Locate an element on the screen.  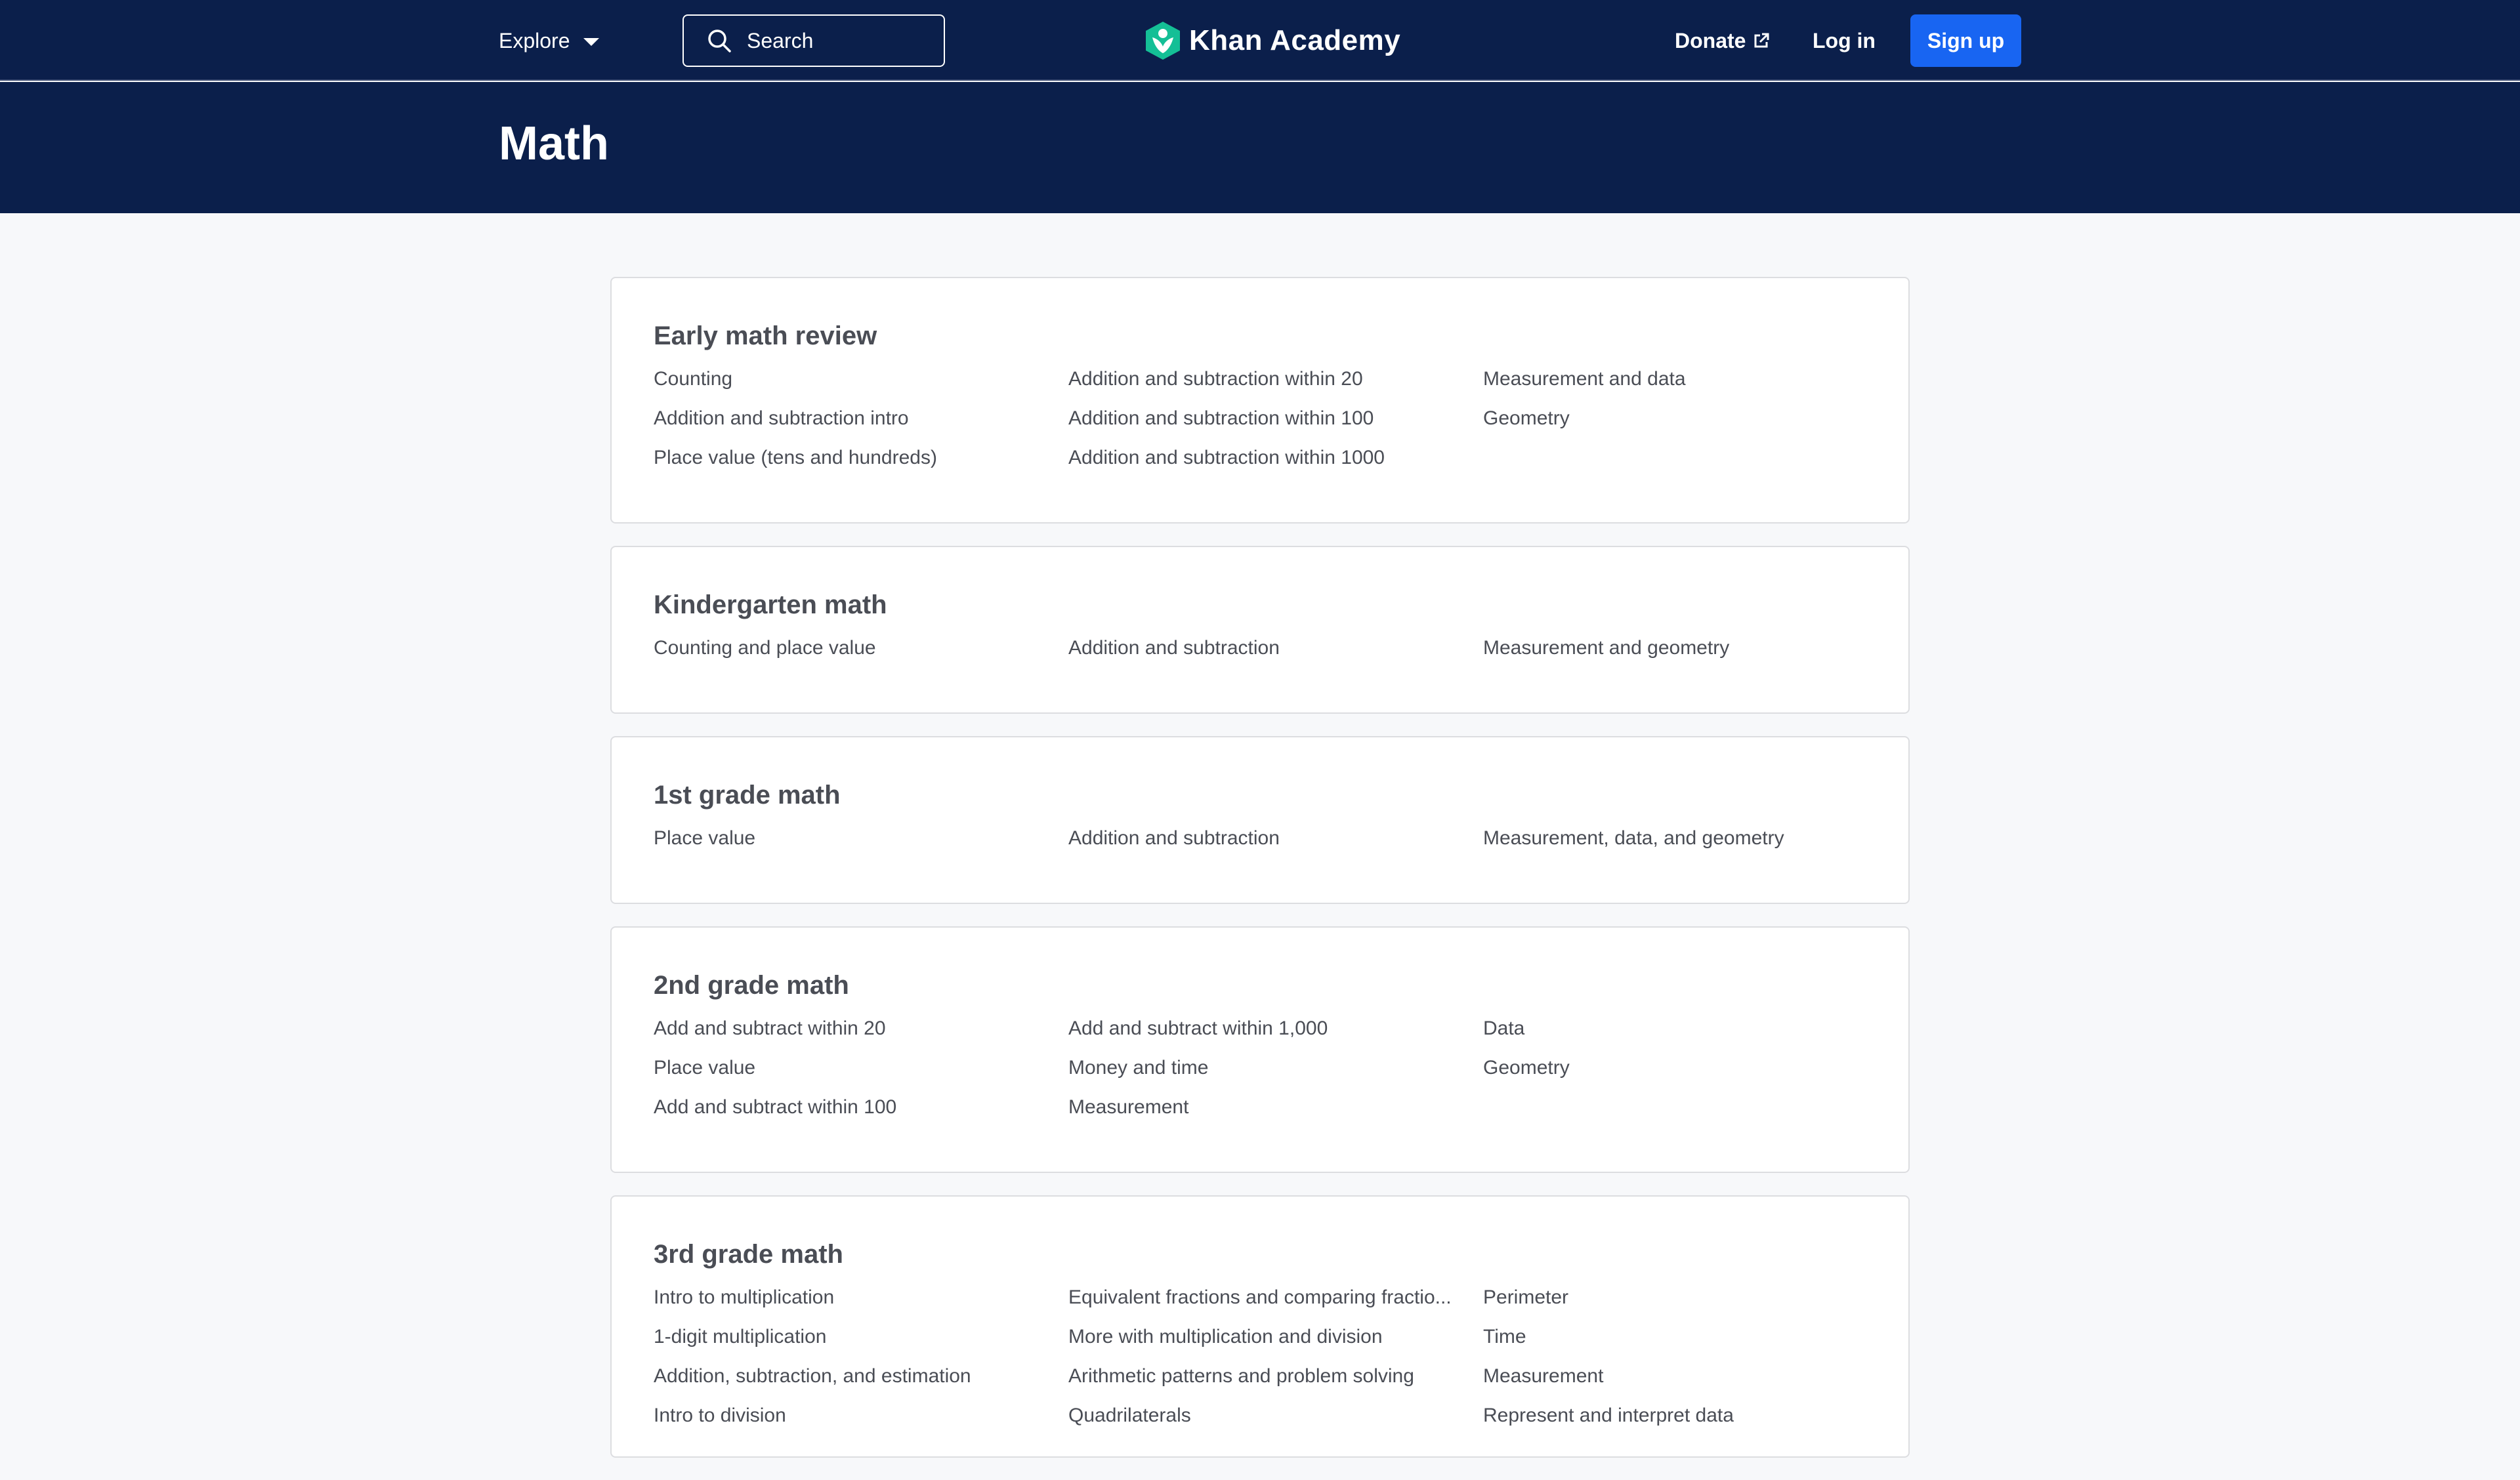
unit-link: Add and subtract within 20 is located at coordinates (861, 1035).